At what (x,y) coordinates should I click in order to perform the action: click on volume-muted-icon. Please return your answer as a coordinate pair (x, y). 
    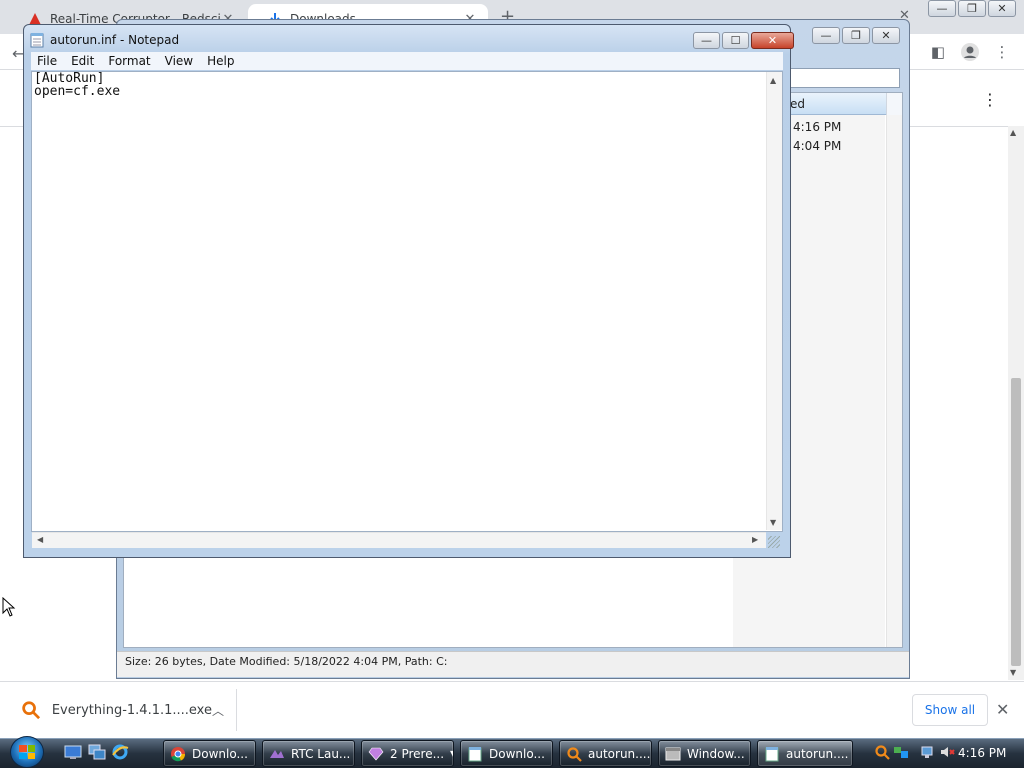
    Looking at the image, I should click on (947, 752).